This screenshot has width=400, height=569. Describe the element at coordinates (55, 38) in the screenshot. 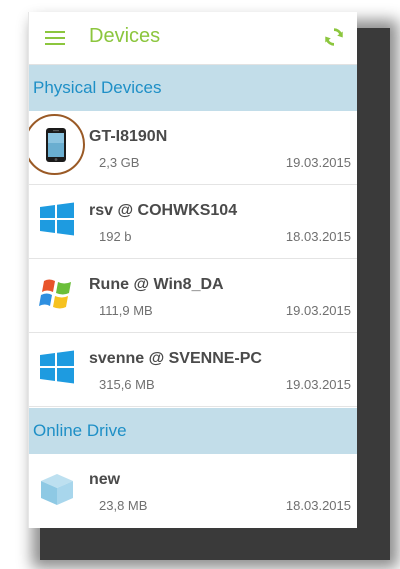

I see `hamburger-menu-icon` at that location.